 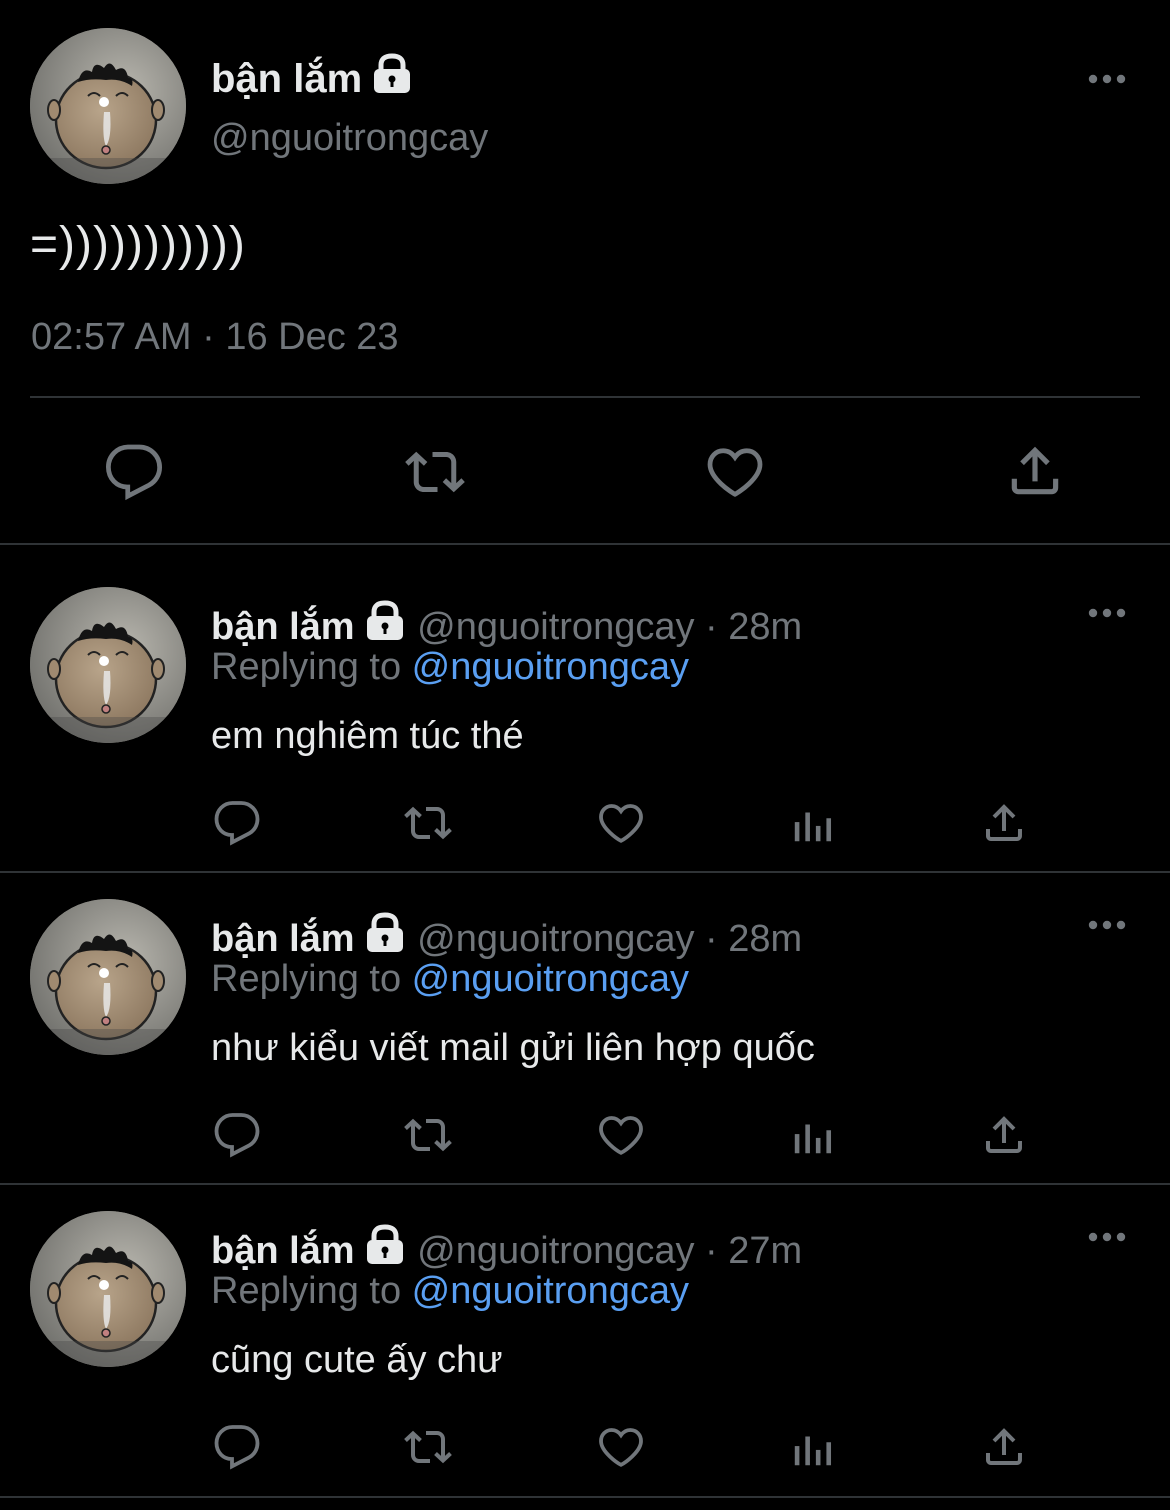 I want to click on tweet-text: em nghiêm túc thé, so click(x=367, y=736).